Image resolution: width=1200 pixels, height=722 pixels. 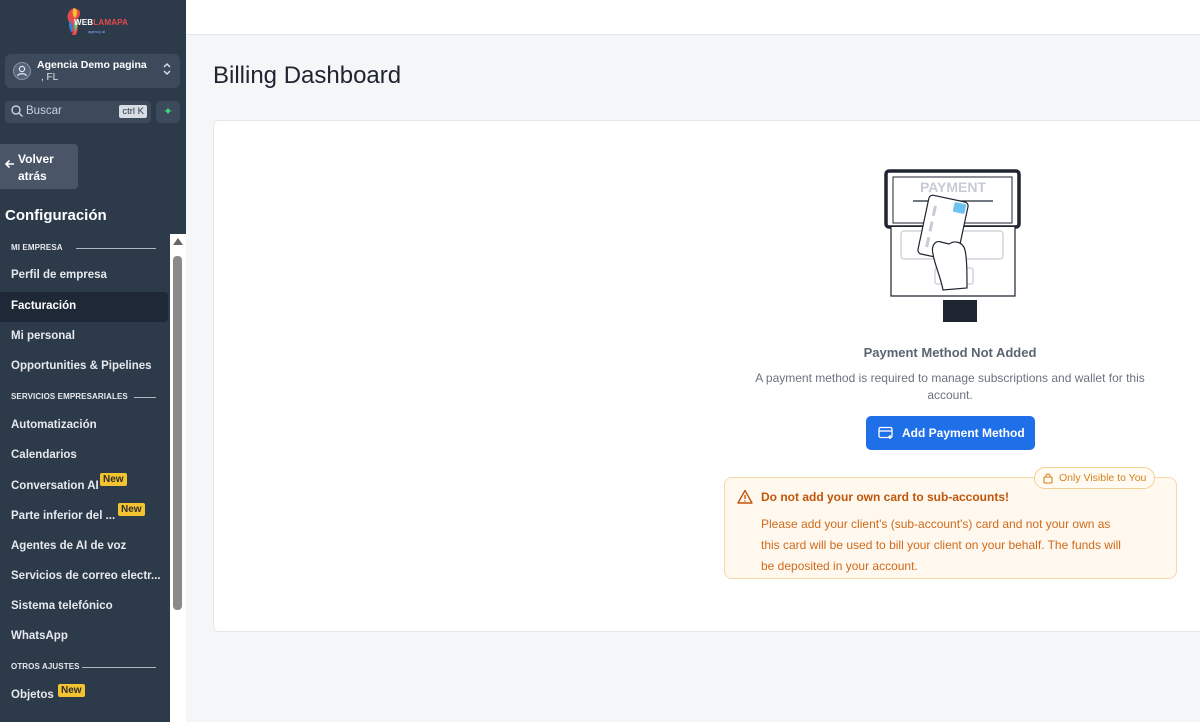 I want to click on search-icon, so click(x=17, y=111).